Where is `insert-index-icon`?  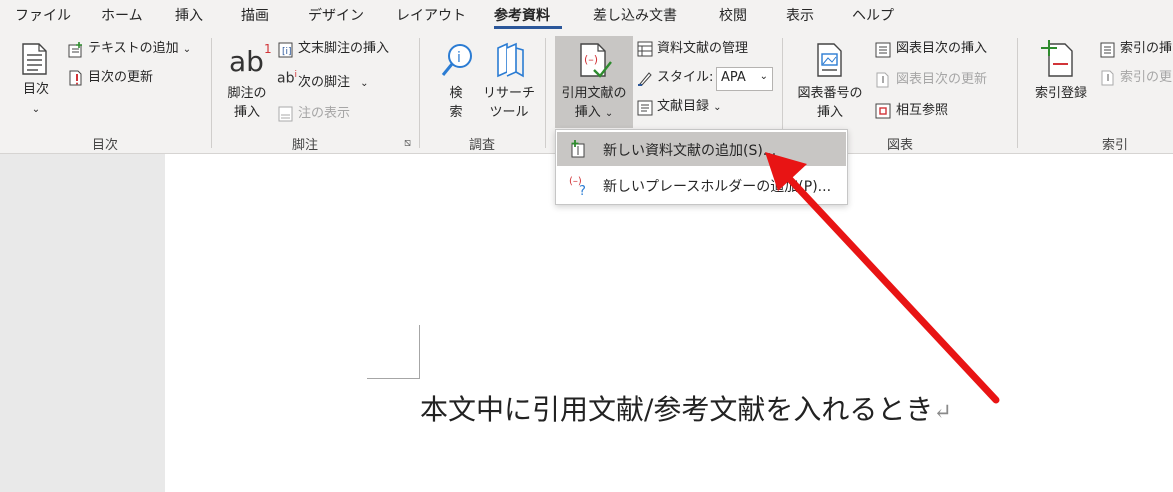
insert-index-icon is located at coordinates (1107, 50).